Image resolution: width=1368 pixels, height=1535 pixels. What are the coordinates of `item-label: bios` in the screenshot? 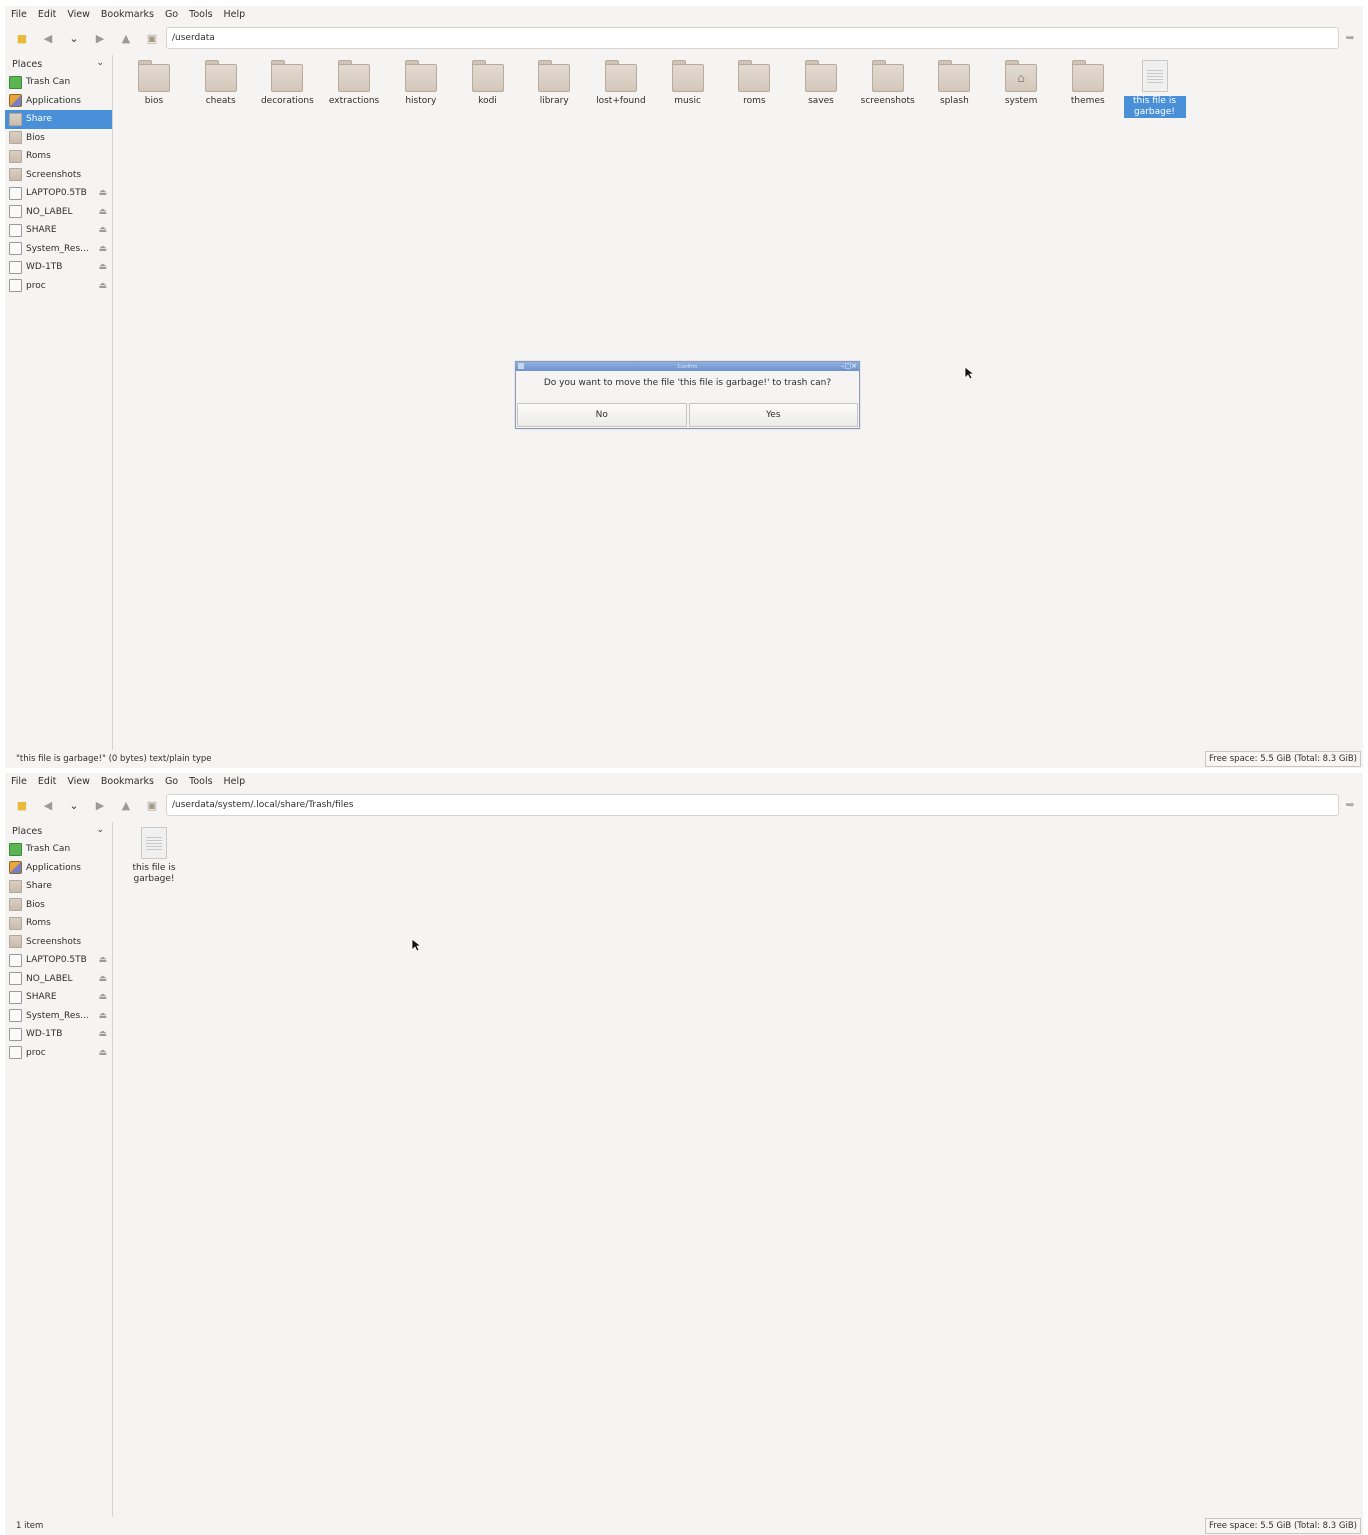 It's located at (154, 101).